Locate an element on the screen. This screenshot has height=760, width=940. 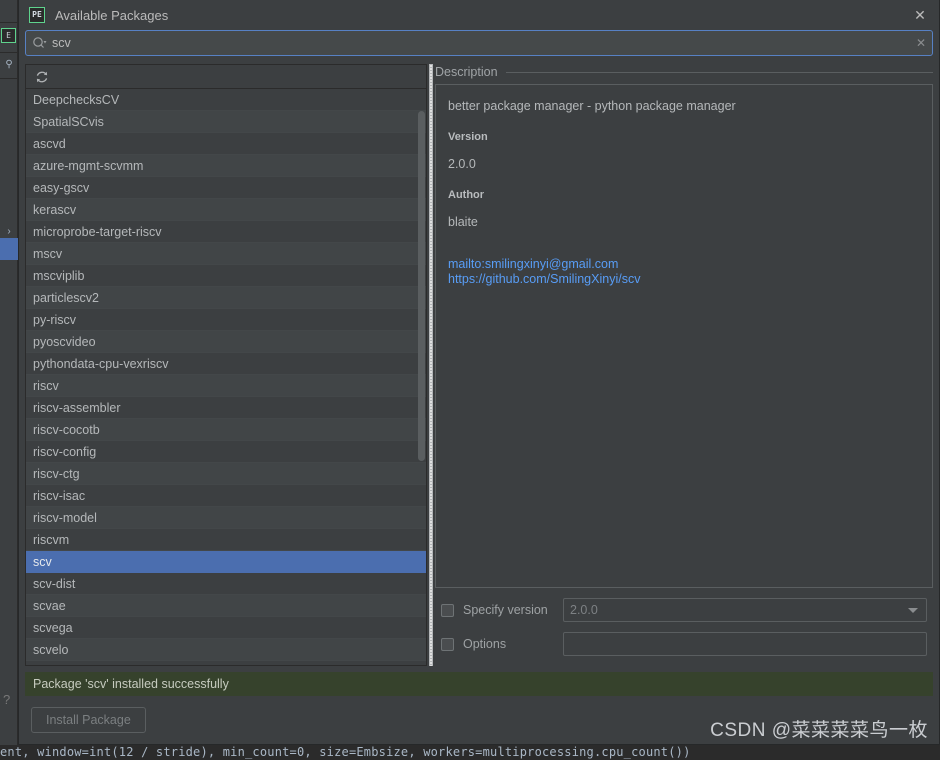
chevron-down-icon is located at coordinates (913, 610).